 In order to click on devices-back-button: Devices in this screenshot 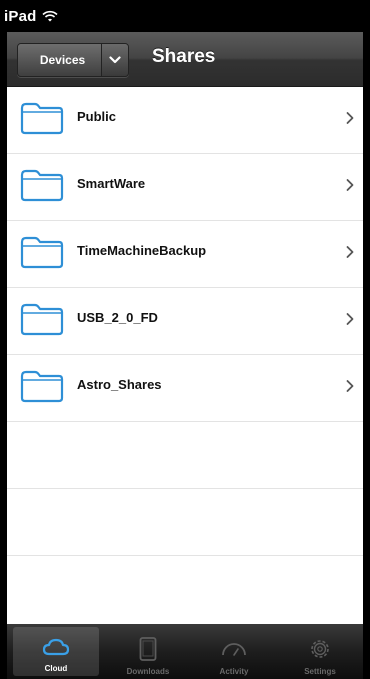, I will do `click(73, 60)`.